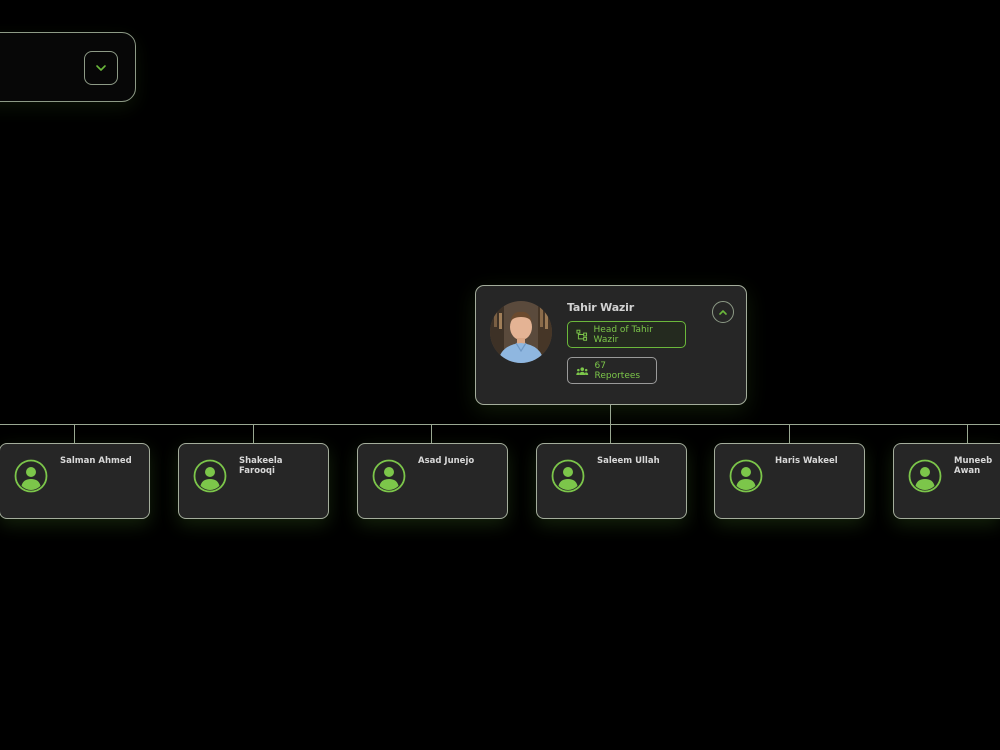 The width and height of the screenshot is (1000, 750). I want to click on employee-card: Saleem Ullah, so click(611, 481).